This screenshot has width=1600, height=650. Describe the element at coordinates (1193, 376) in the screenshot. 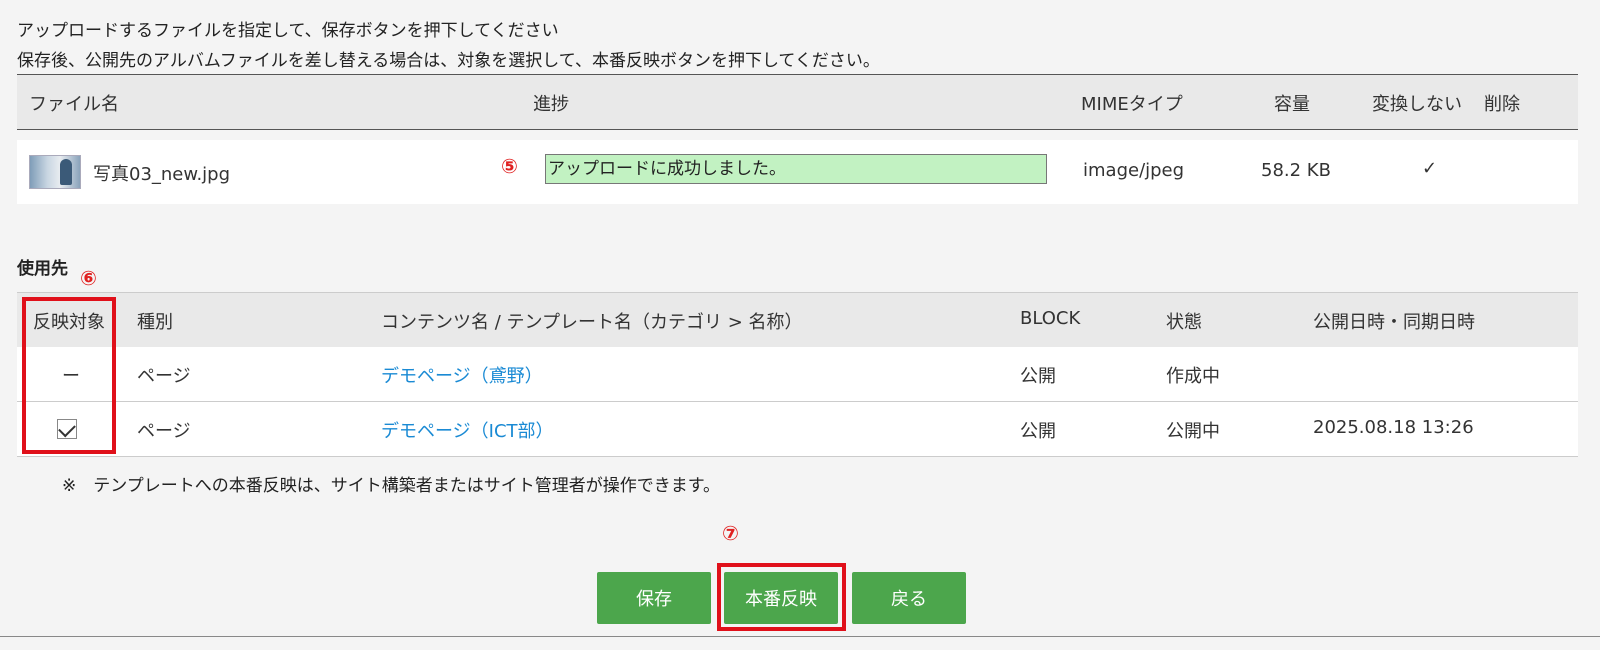

I see `row-status: 作成中` at that location.